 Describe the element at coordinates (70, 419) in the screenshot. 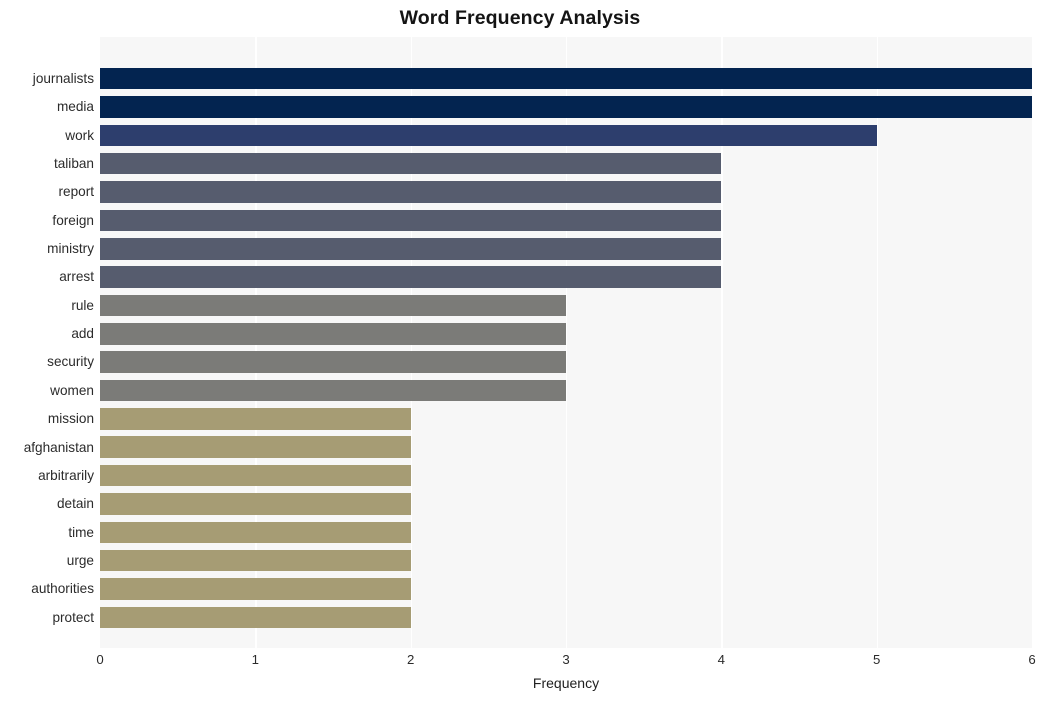

I see `y-tick-label-mission: mission` at that location.